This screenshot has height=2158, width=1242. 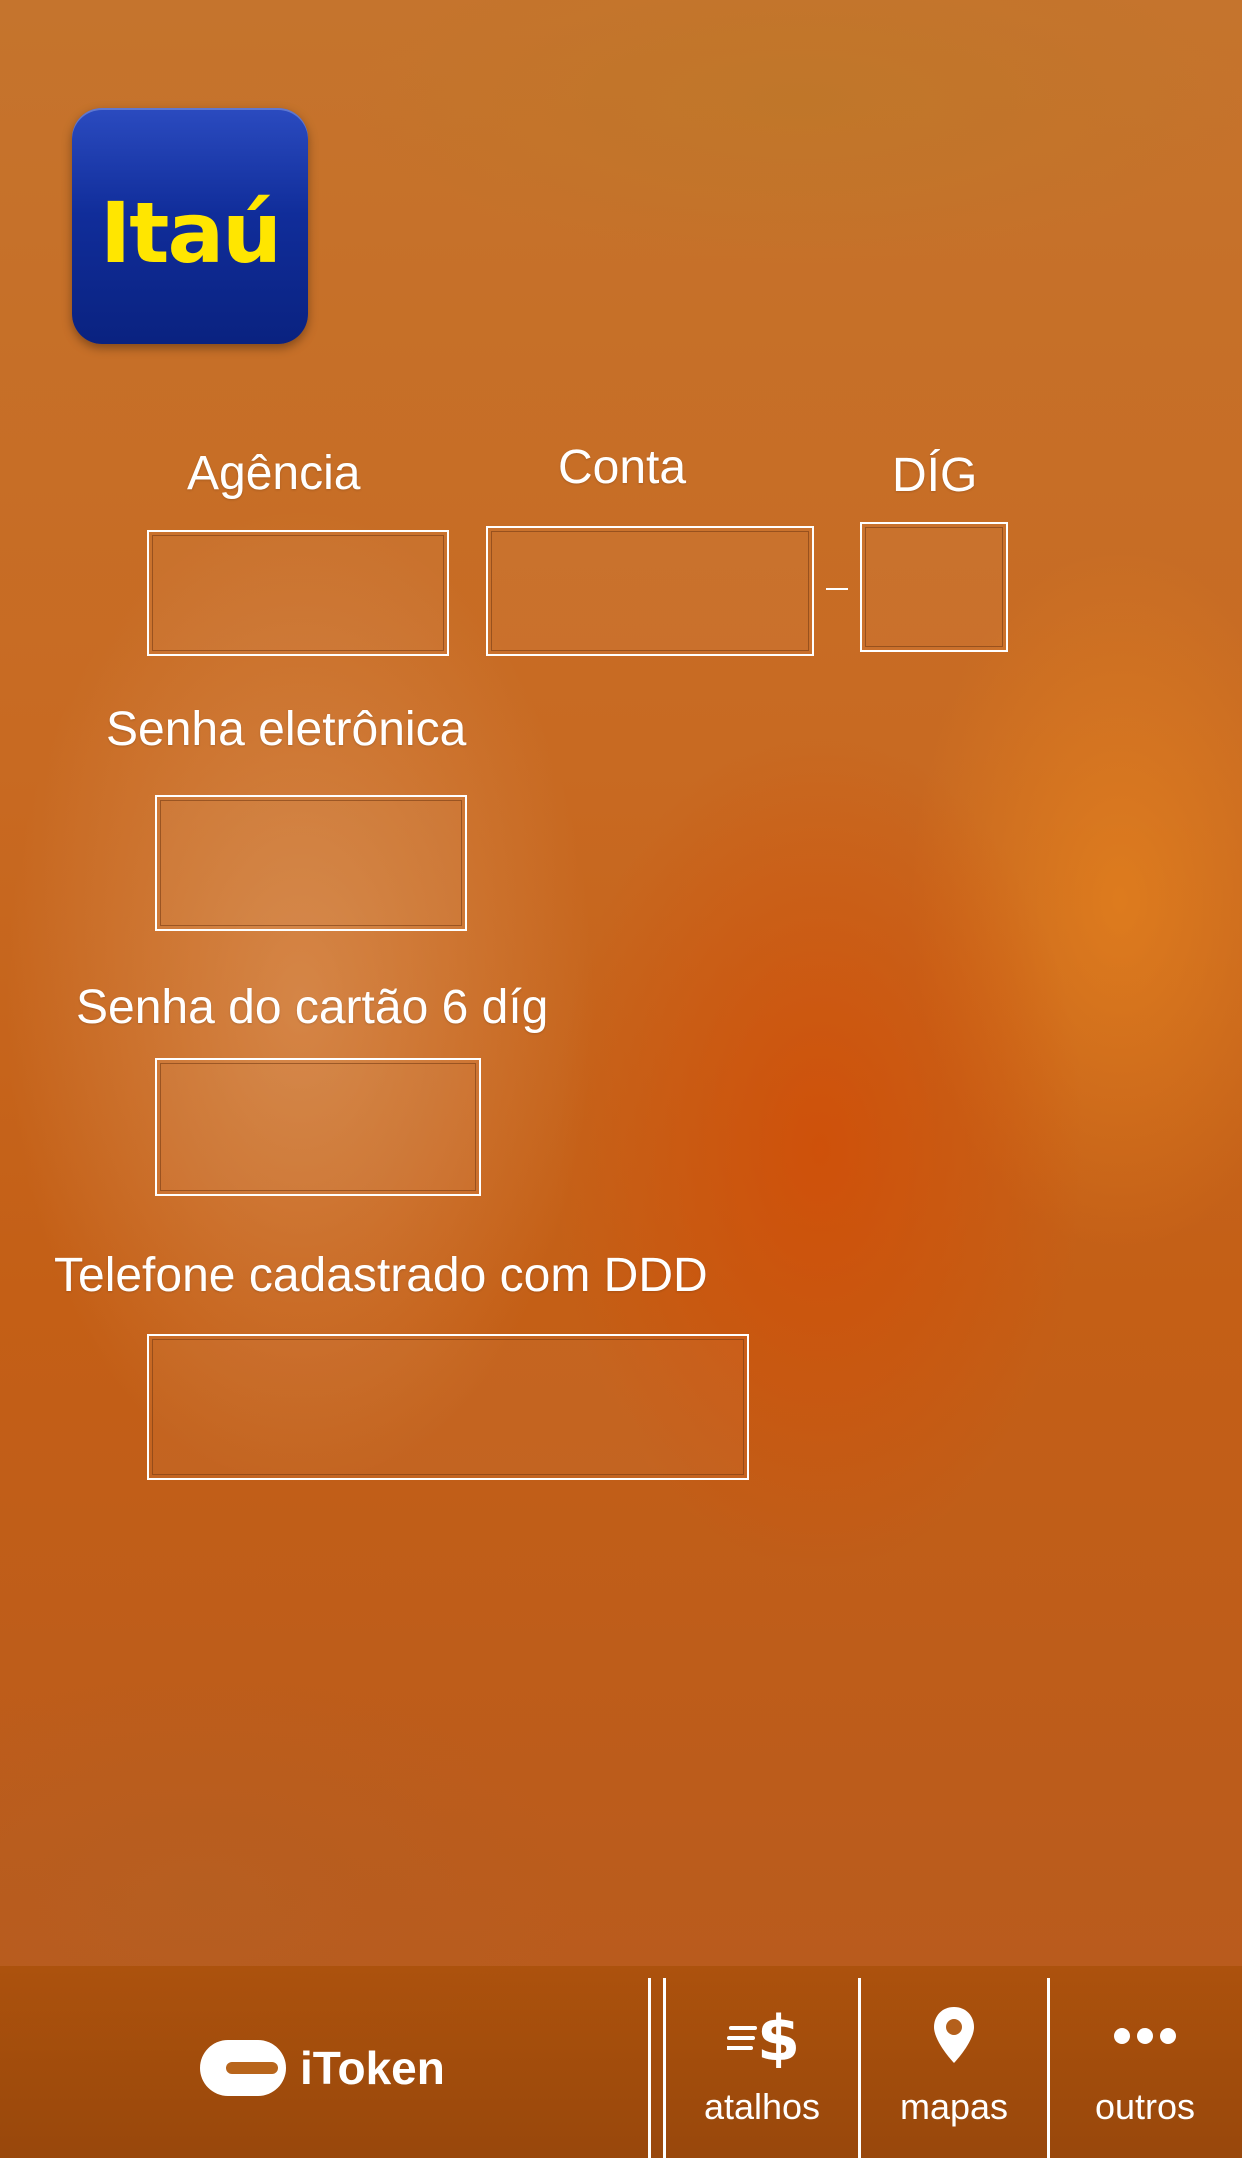 What do you see at coordinates (318, 1127) in the screenshot?
I see `senha-cartao-input` at bounding box center [318, 1127].